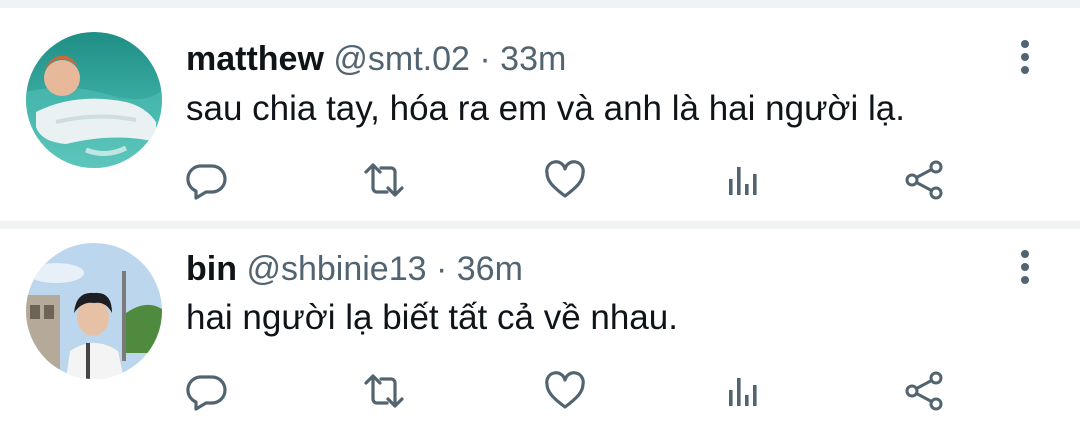 Image resolution: width=1080 pixels, height=433 pixels. I want to click on username-handle: @smt.02, so click(401, 59).